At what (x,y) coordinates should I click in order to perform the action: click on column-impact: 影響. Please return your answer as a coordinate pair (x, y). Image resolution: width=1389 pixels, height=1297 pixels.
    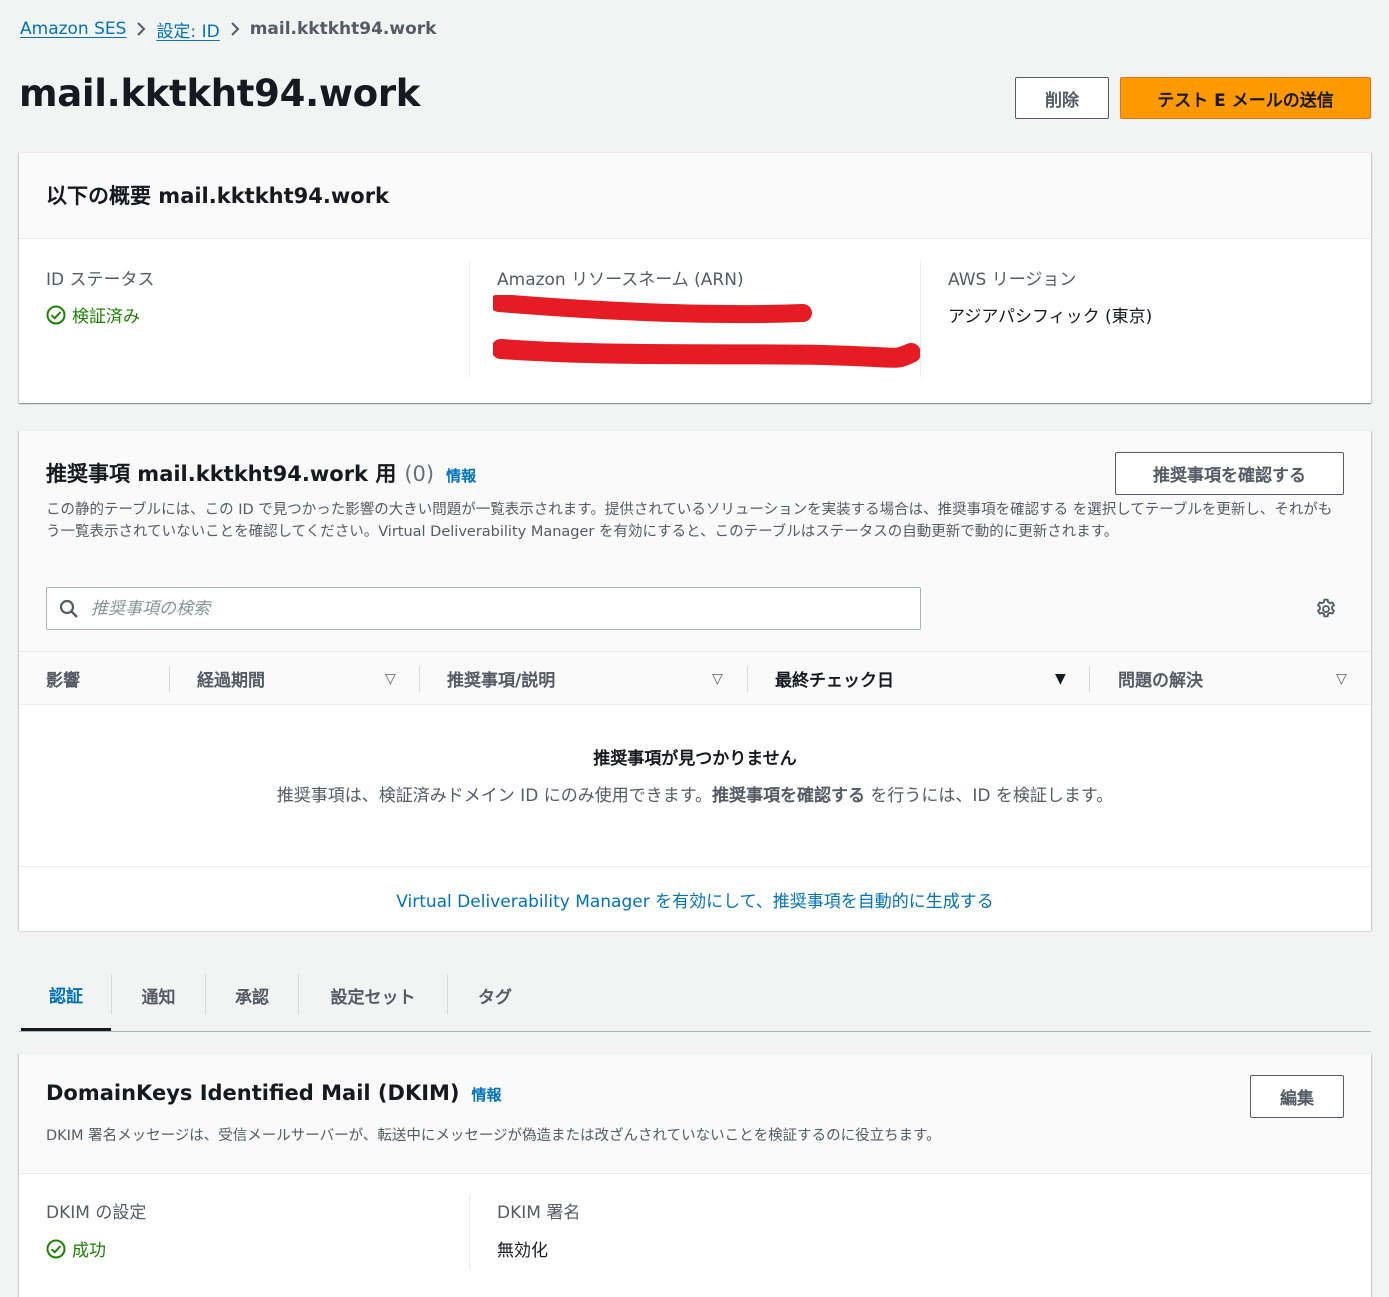
    Looking at the image, I should click on (63, 678).